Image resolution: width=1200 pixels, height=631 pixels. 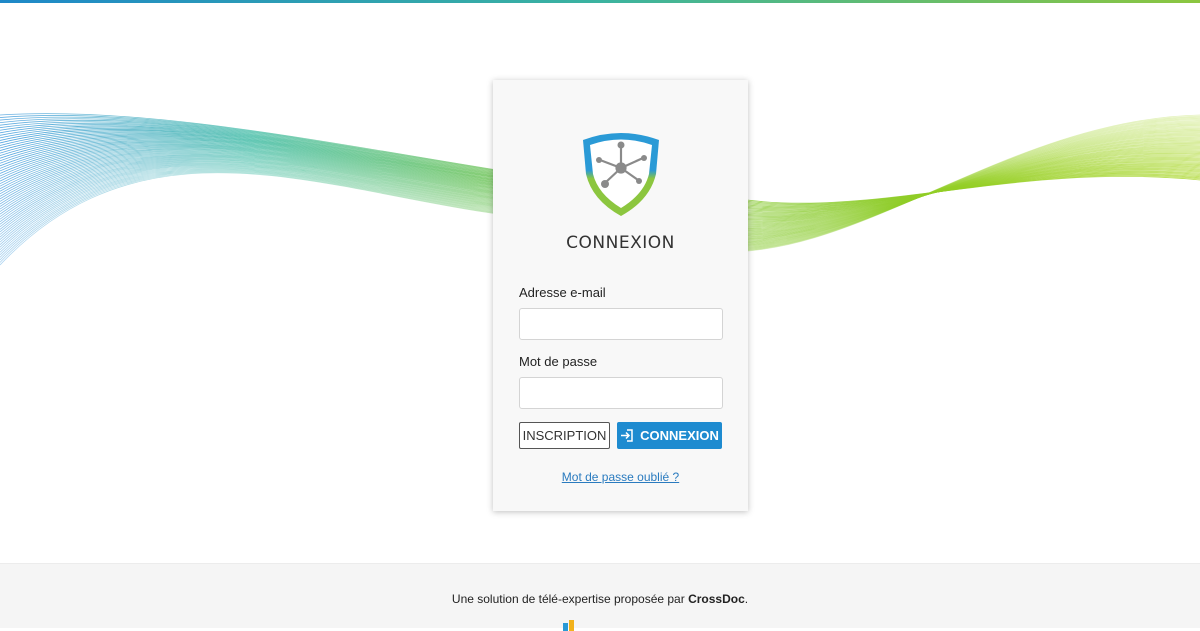 I want to click on email-label: Adresse e-mail, so click(x=562, y=292).